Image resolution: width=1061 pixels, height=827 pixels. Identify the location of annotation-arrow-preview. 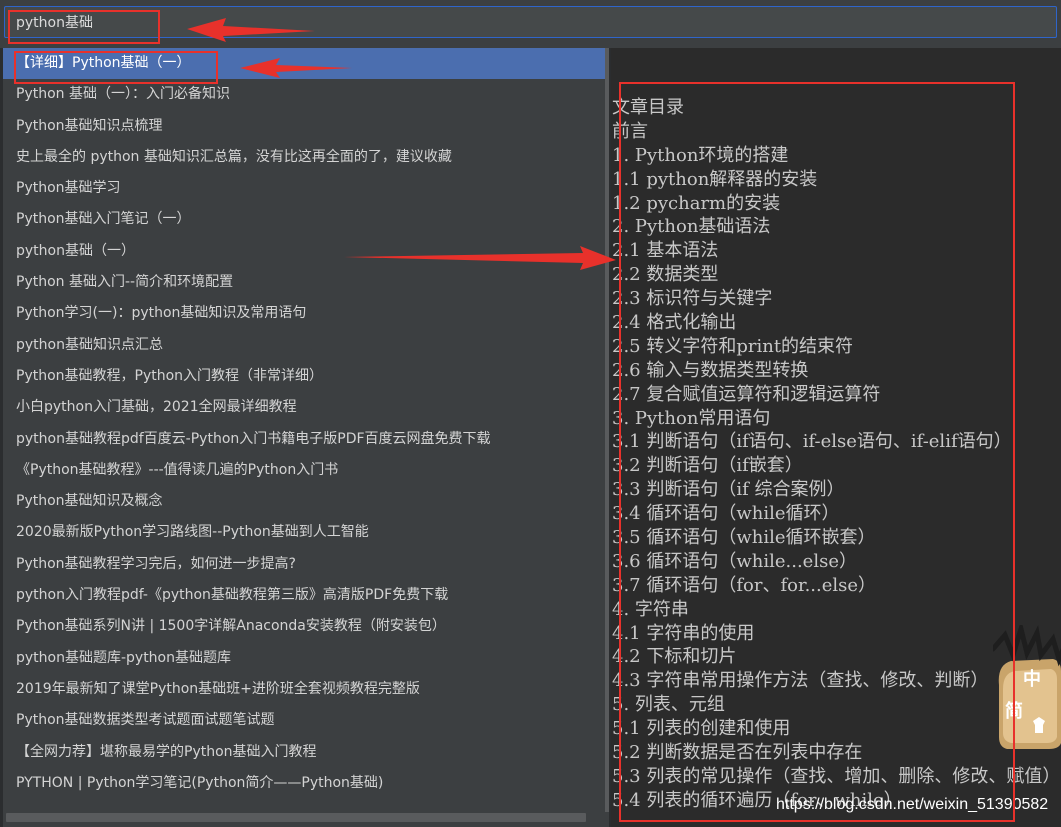
(480, 258).